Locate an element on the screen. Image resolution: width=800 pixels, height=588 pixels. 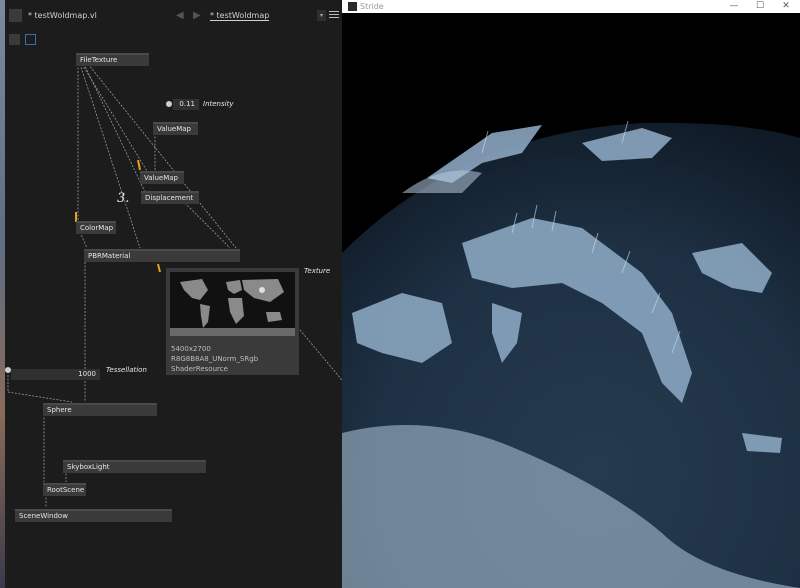
node-pbrmaterial: PBRMaterial is located at coordinates (162, 255).